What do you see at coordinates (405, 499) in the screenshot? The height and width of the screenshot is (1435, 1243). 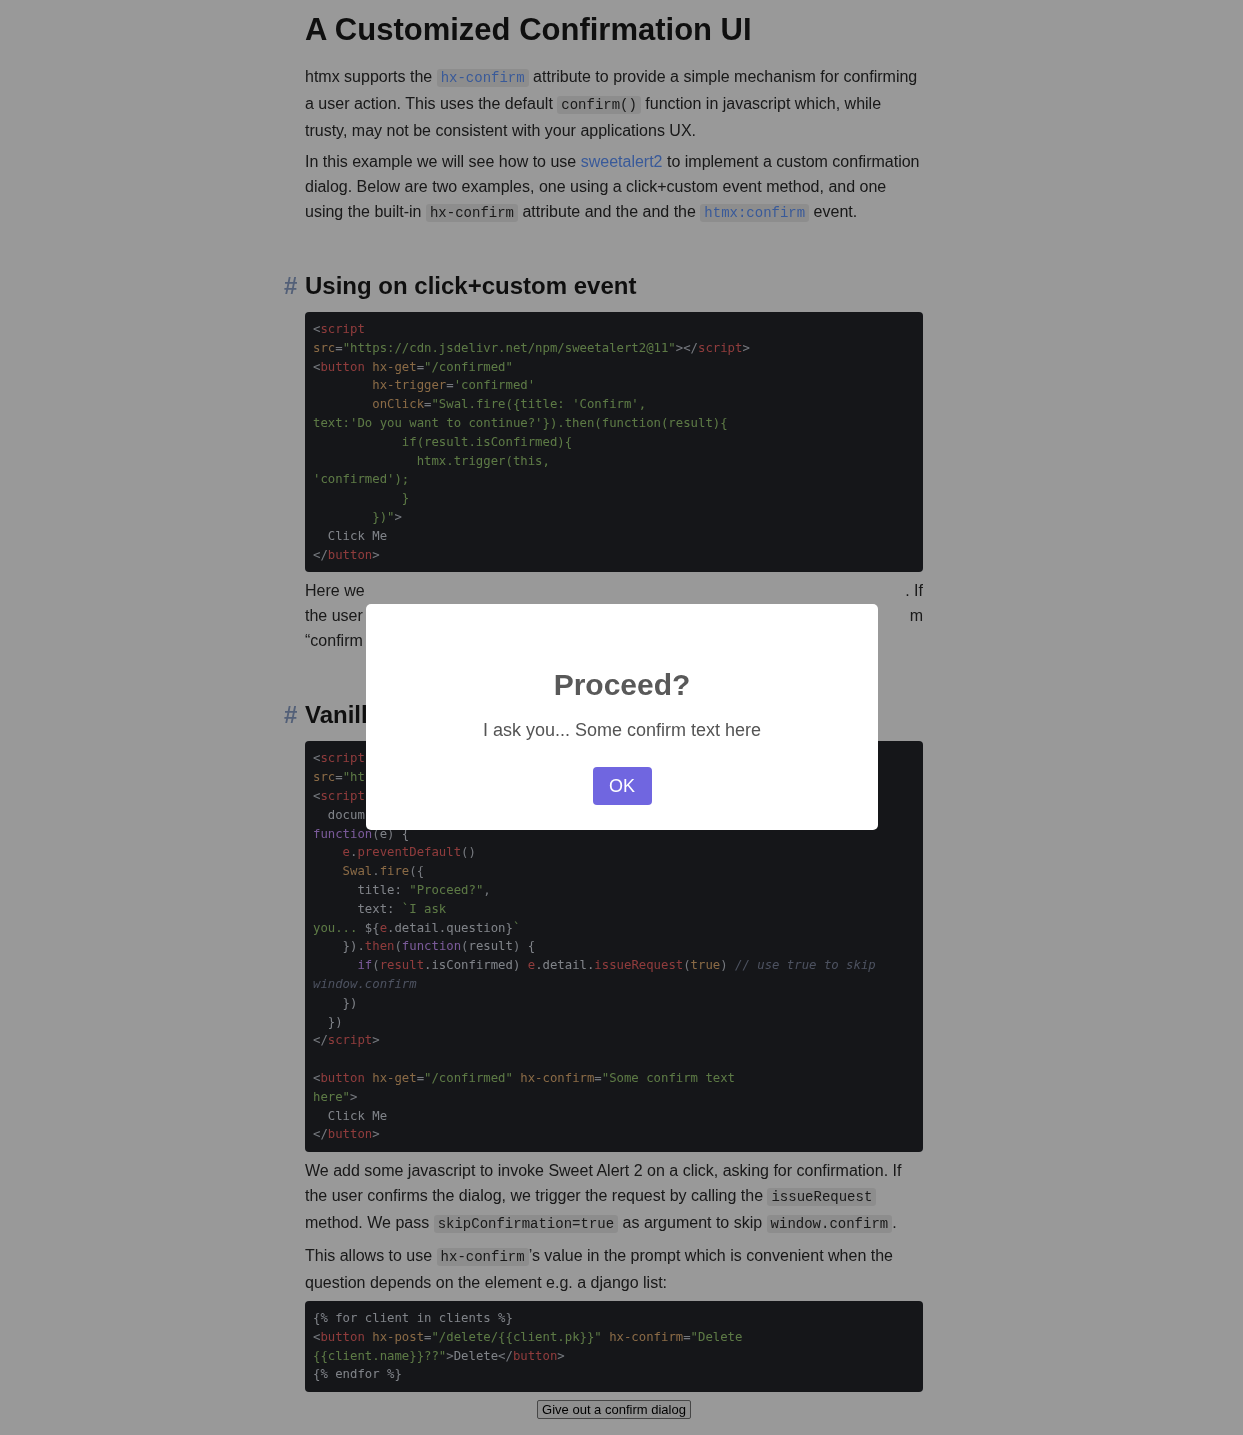 I see `code-line: }` at bounding box center [405, 499].